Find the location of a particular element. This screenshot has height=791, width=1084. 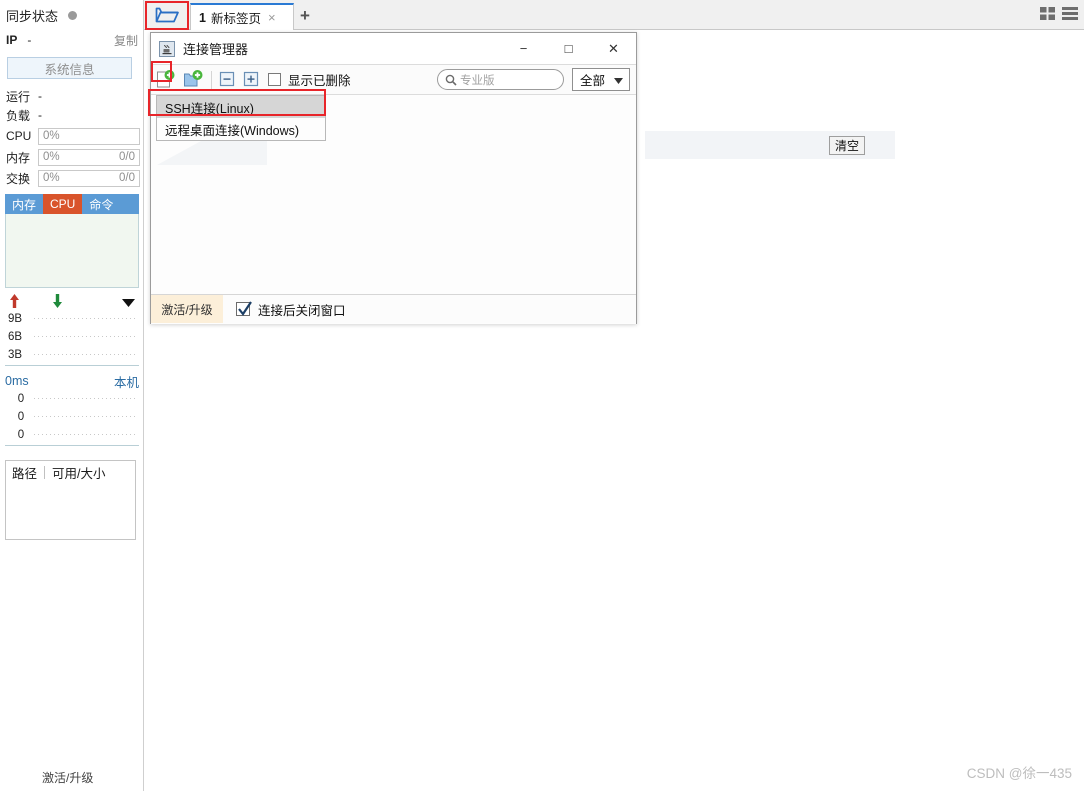

graph-gridline: 3B is located at coordinates (72, 354).